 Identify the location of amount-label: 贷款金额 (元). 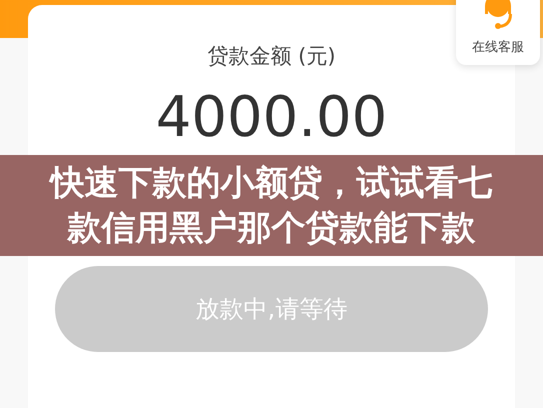
(271, 56).